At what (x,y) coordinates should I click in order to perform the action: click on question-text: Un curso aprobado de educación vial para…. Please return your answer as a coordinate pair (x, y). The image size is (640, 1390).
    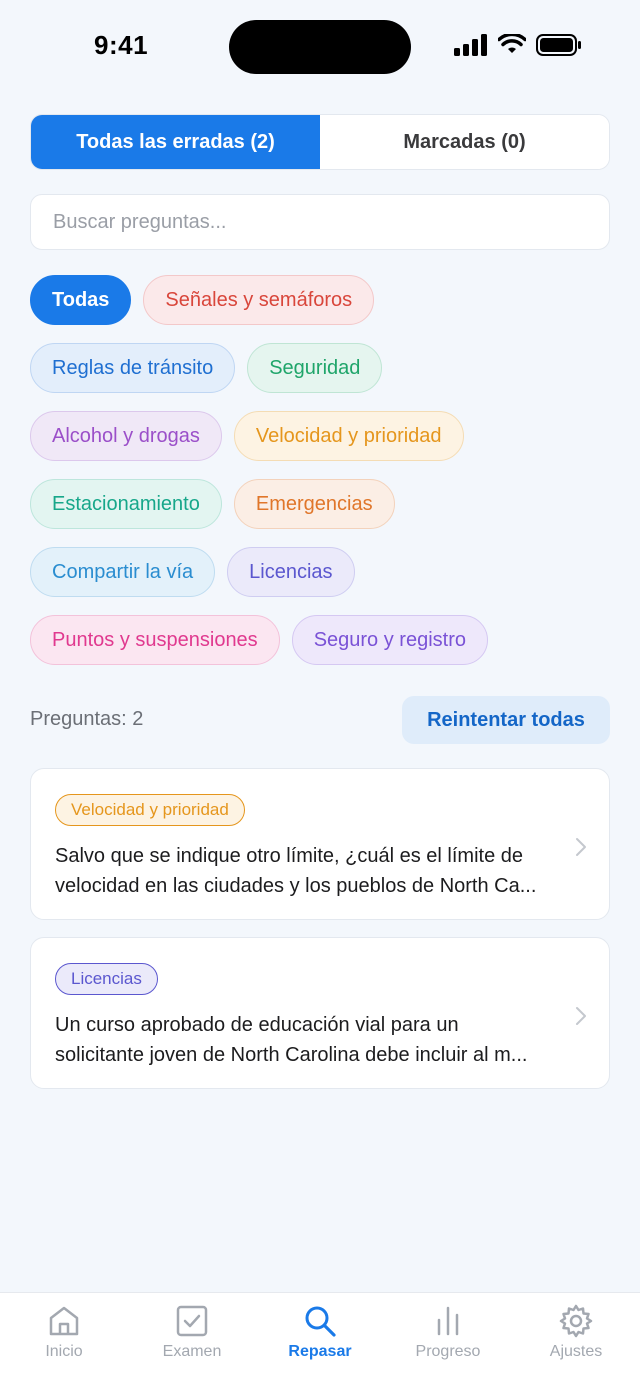
    Looking at the image, I should click on (310, 1040).